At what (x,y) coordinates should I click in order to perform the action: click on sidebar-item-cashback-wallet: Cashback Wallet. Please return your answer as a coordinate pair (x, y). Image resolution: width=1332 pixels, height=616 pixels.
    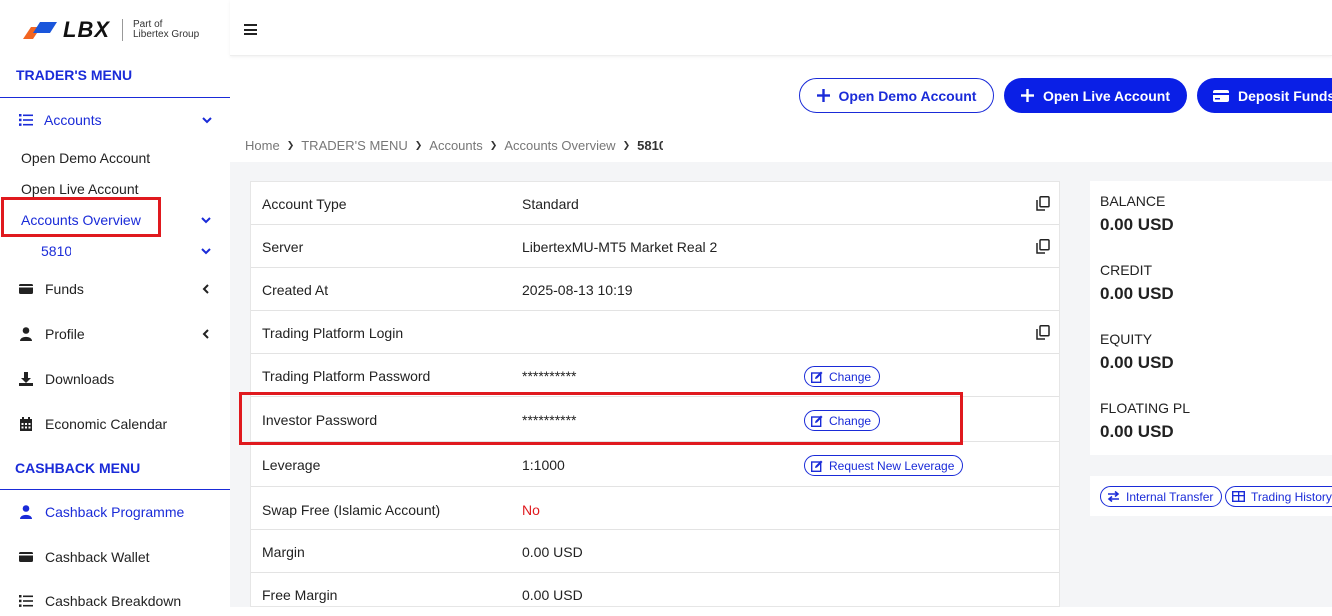
    Looking at the image, I should click on (115, 557).